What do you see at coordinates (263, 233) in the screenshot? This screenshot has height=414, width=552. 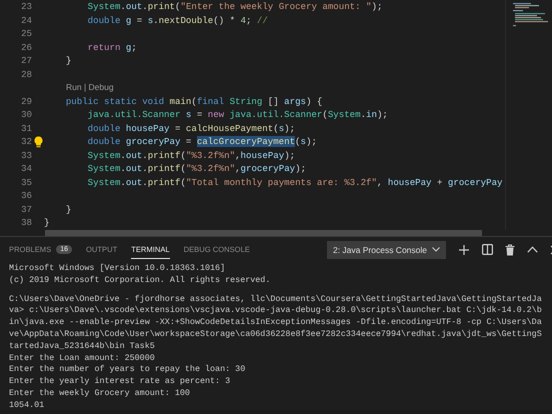 I see `scrollbar` at bounding box center [263, 233].